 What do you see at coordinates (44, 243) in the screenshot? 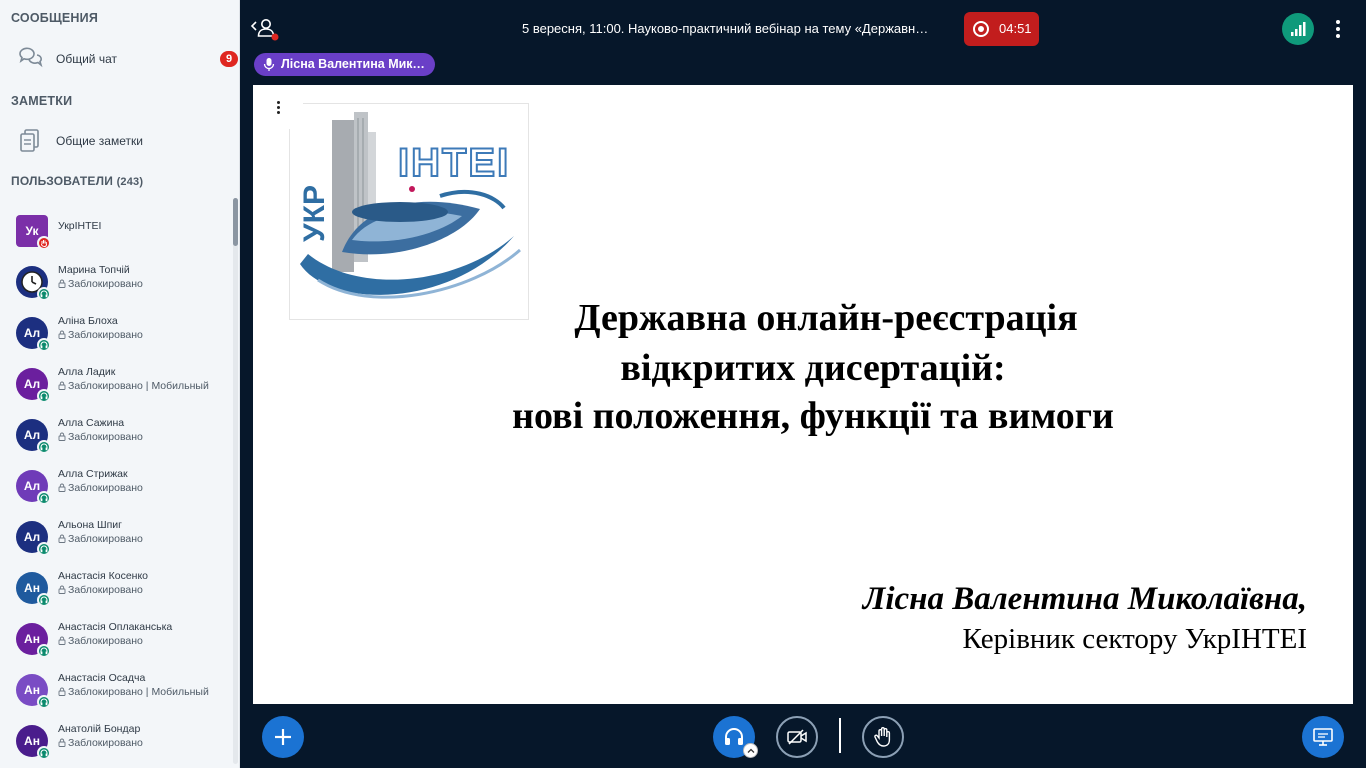
I see `raised-hand-badge-icon` at bounding box center [44, 243].